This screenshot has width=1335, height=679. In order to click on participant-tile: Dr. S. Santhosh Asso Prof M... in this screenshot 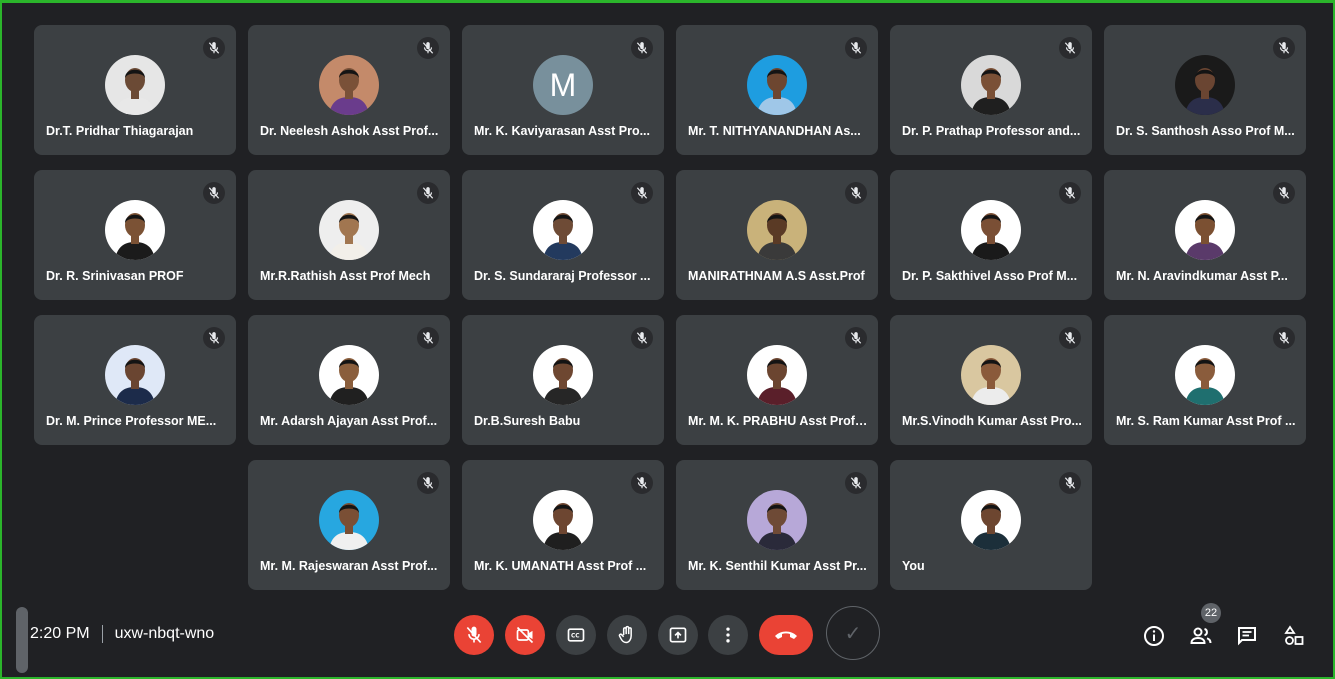, I will do `click(1205, 90)`.